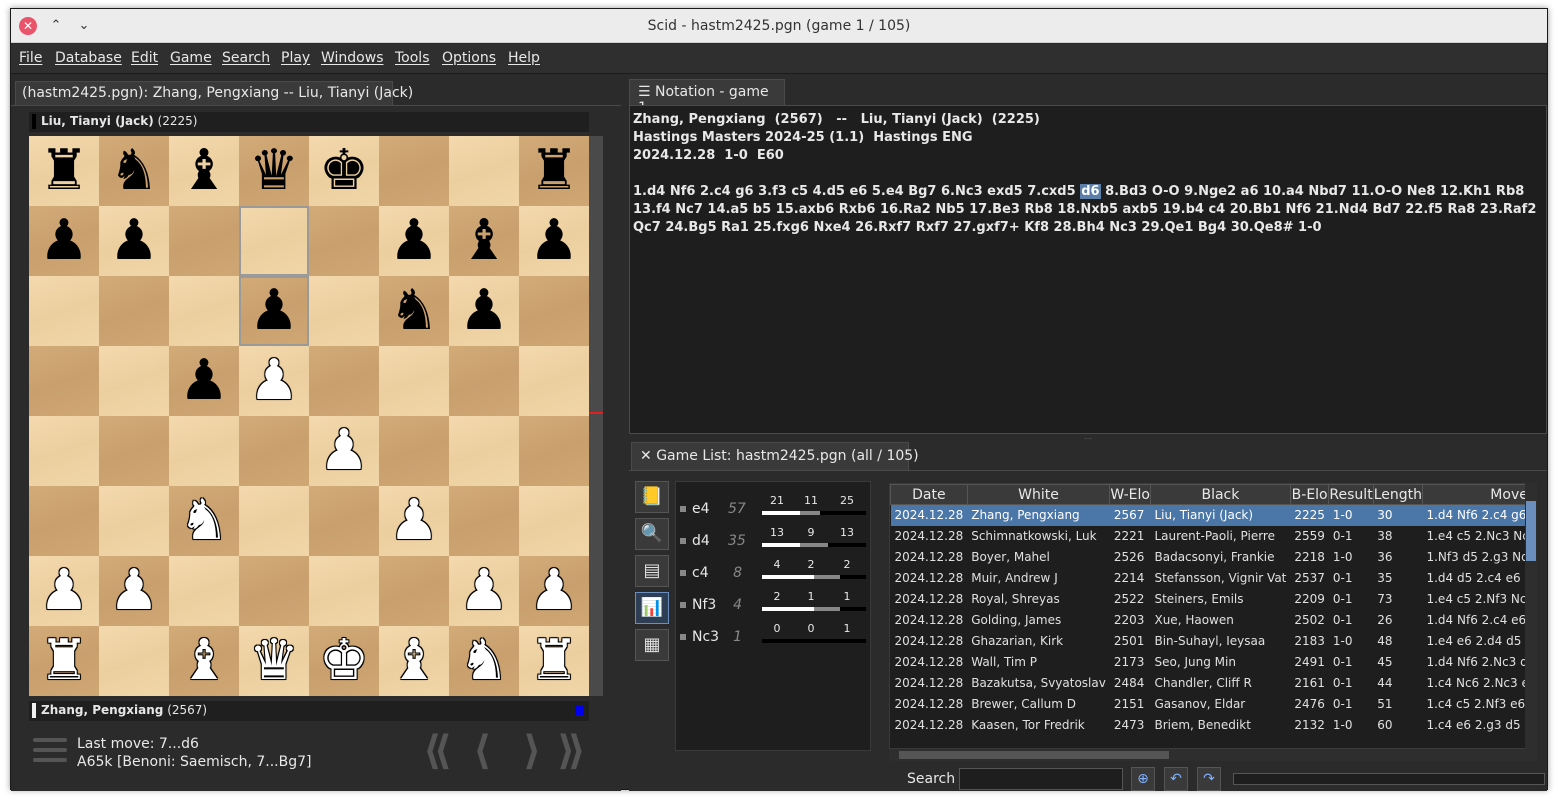  What do you see at coordinates (274, 241) in the screenshot?
I see `square-d7` at bounding box center [274, 241].